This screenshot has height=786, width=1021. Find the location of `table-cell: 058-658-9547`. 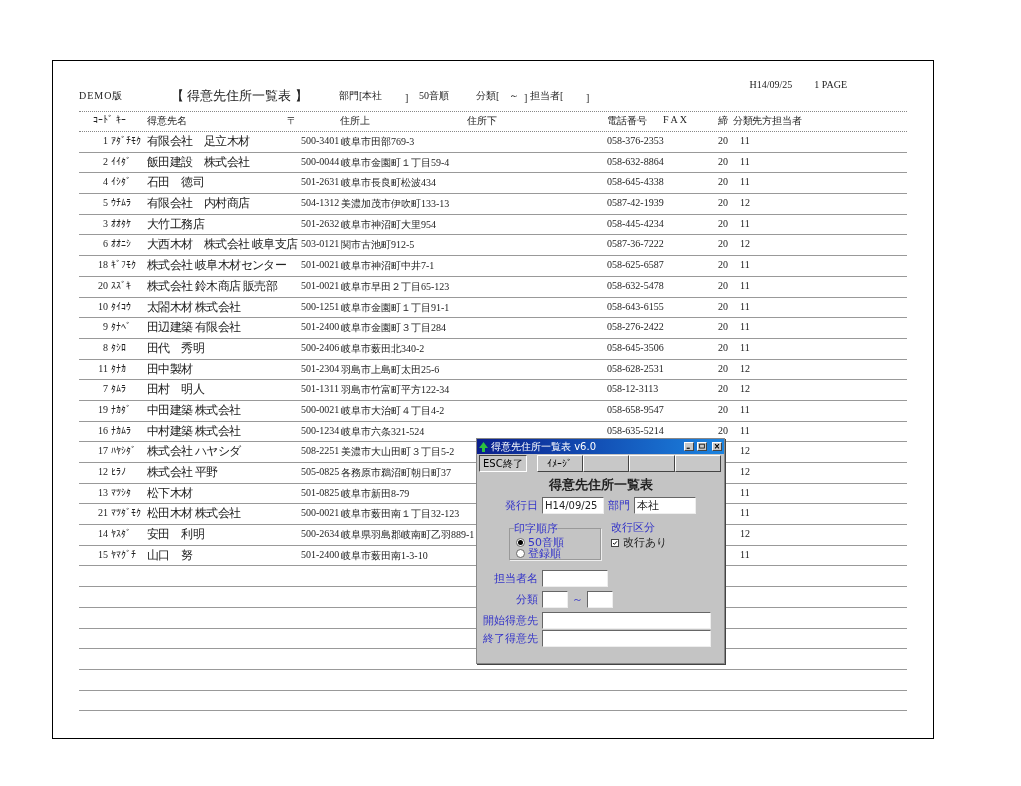

table-cell: 058-658-9547 is located at coordinates (635, 409).